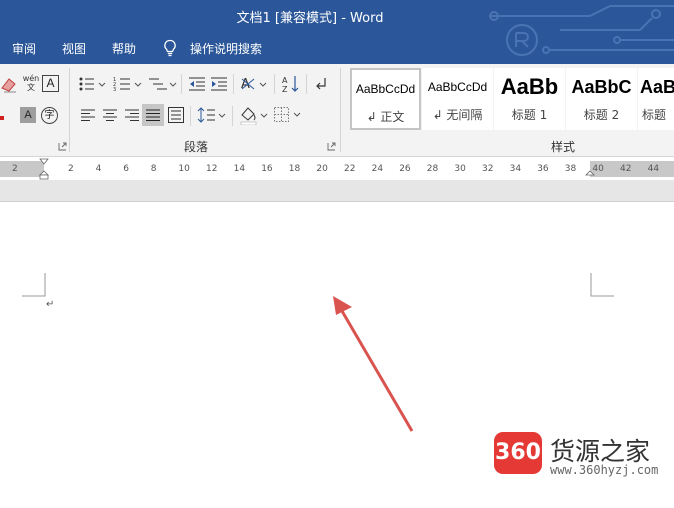  What do you see at coordinates (62, 146) in the screenshot?
I see `font-dialog-launcher-icon` at bounding box center [62, 146].